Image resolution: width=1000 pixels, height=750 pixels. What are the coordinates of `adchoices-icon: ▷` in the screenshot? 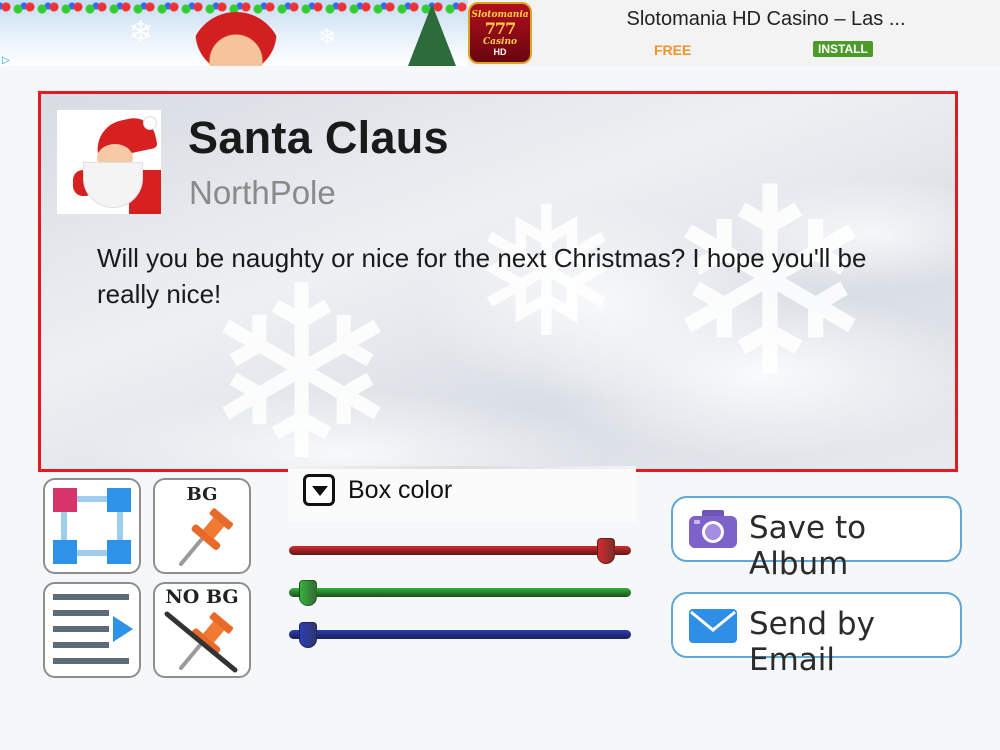 It's located at (6, 60).